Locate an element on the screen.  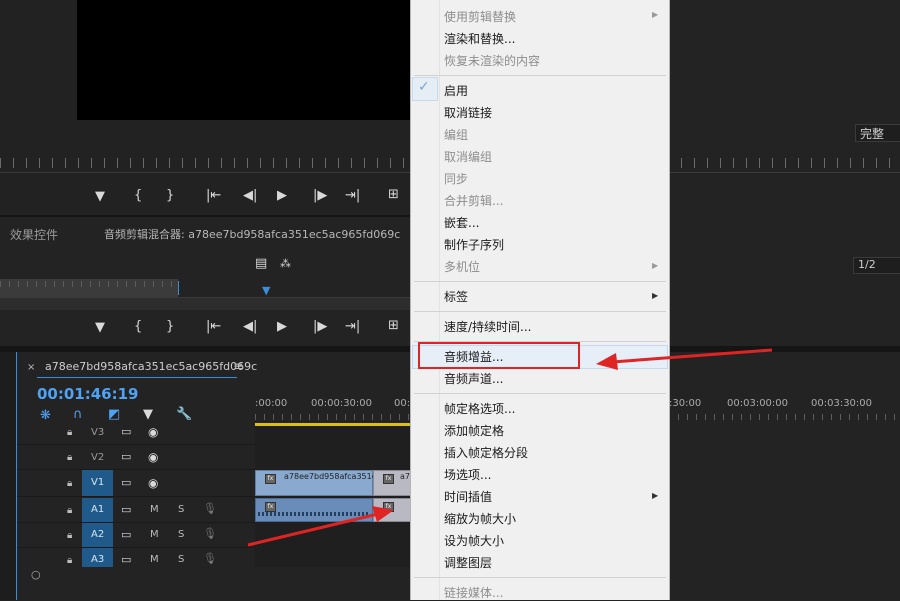
arrow-to-audio-clip is located at coordinates (320, 526).